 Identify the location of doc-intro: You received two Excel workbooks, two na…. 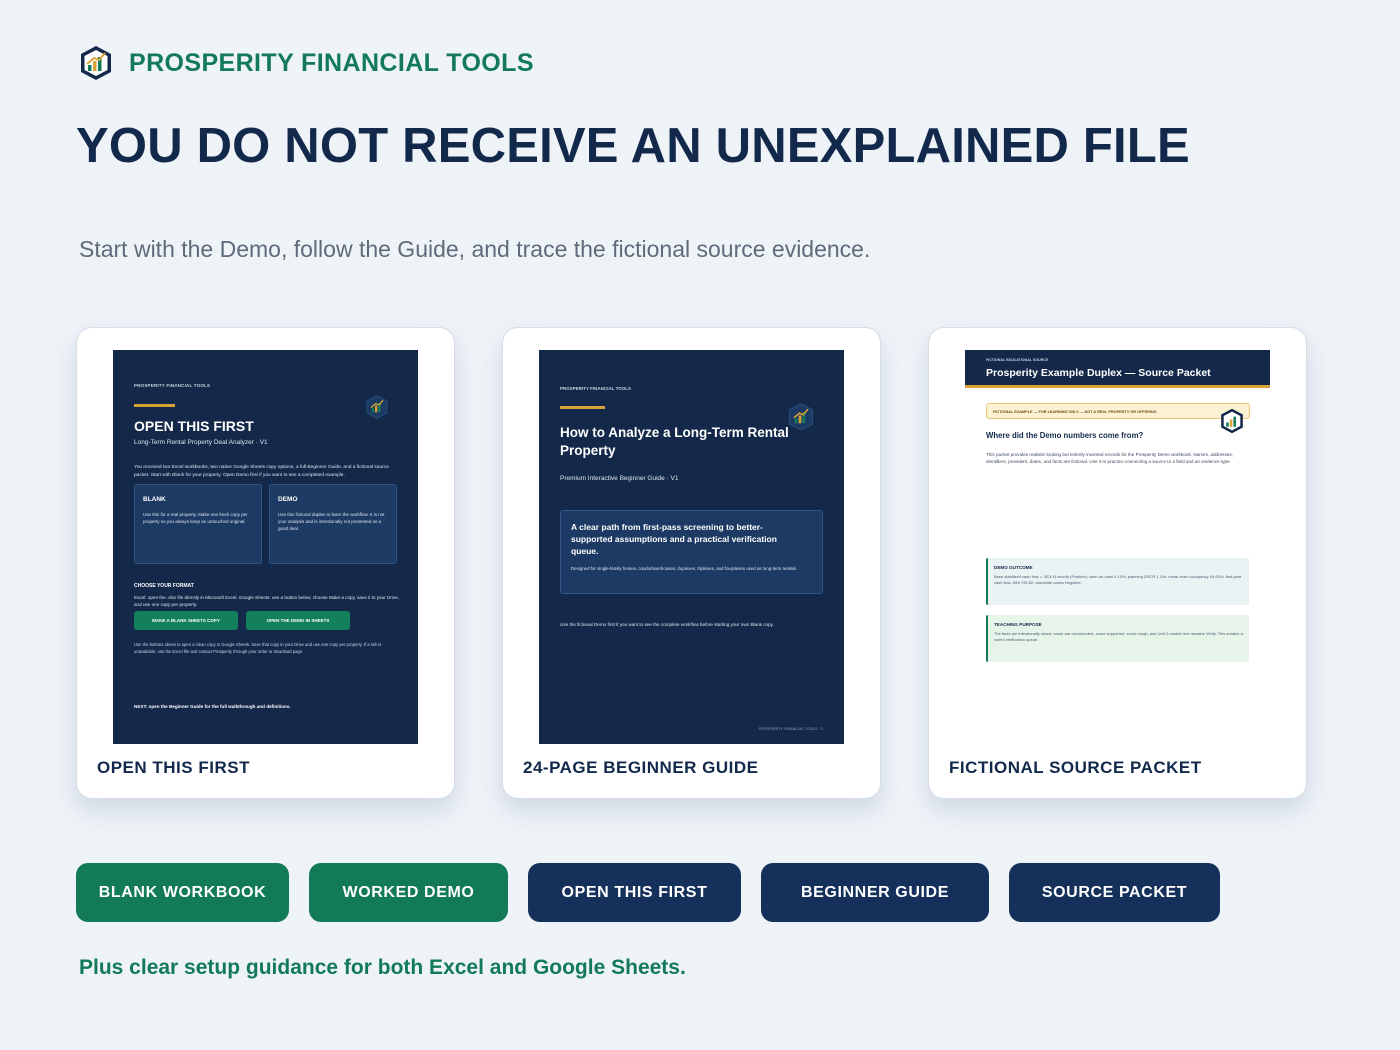
(261, 471).